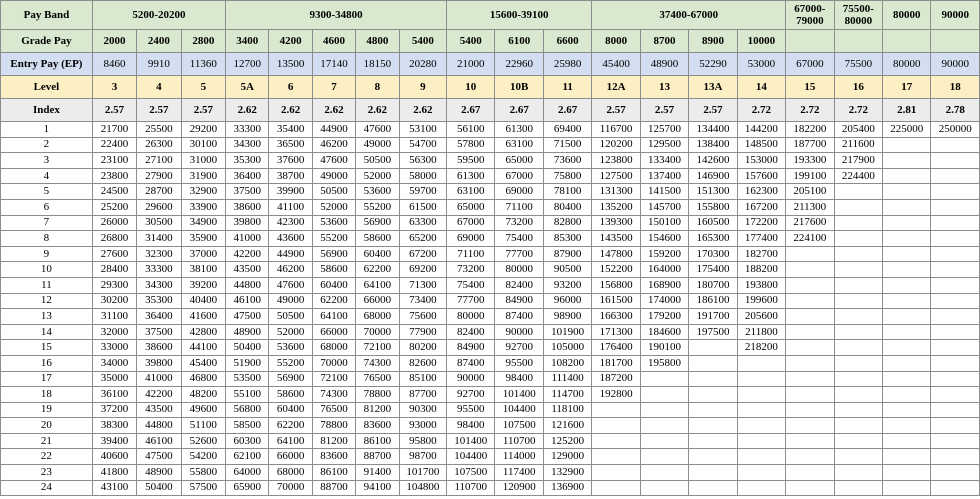 Image resolution: width=980 pixels, height=499 pixels. Describe the element at coordinates (334, 41) in the screenshot. I see `grade-pay-cell: 4600` at that location.